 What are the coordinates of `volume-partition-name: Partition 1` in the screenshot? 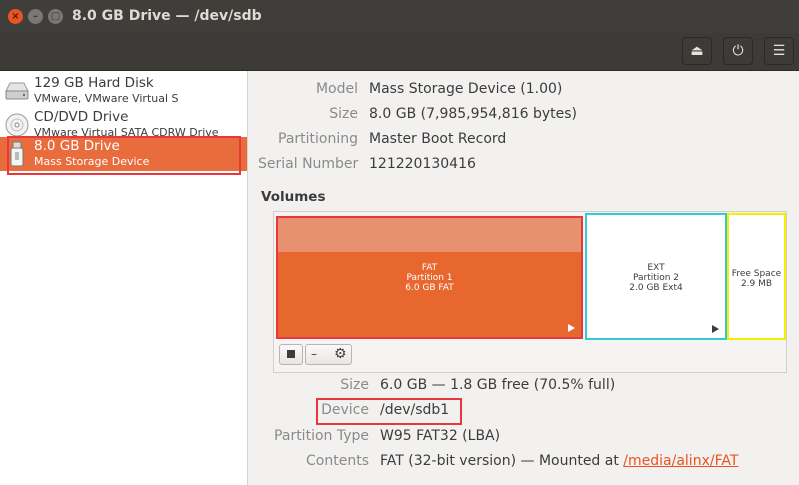 It's located at (429, 278).